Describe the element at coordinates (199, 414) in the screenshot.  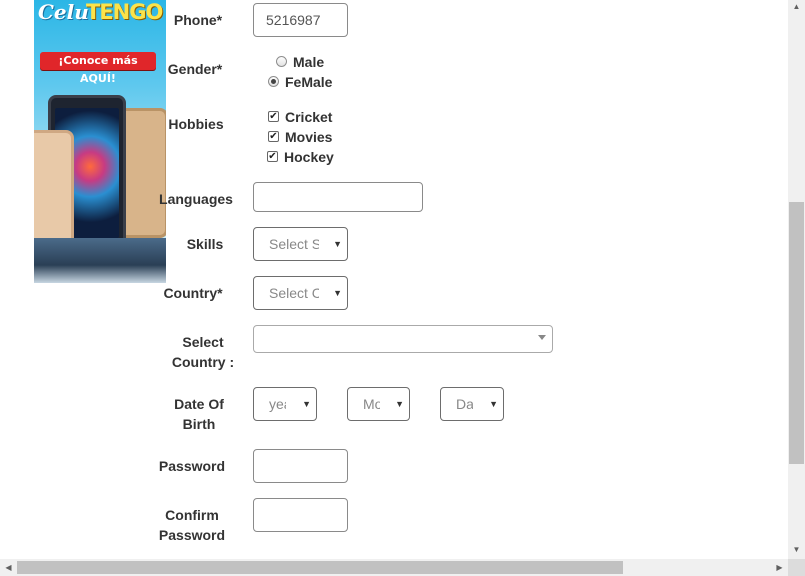
I see `dob-label: Date Of Birth` at that location.